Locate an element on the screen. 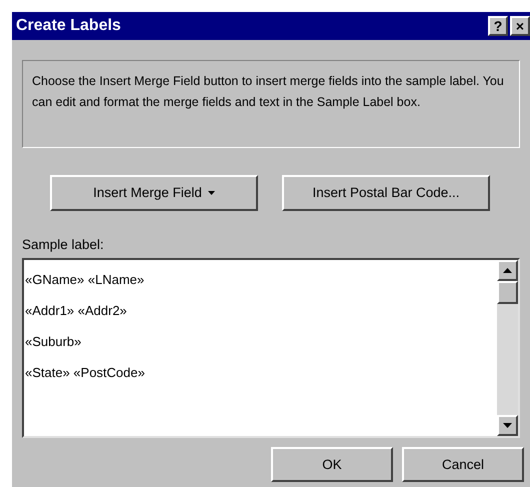 This screenshot has width=530, height=487. insert-merge-field-button: Insert Merge Field is located at coordinates (154, 193).